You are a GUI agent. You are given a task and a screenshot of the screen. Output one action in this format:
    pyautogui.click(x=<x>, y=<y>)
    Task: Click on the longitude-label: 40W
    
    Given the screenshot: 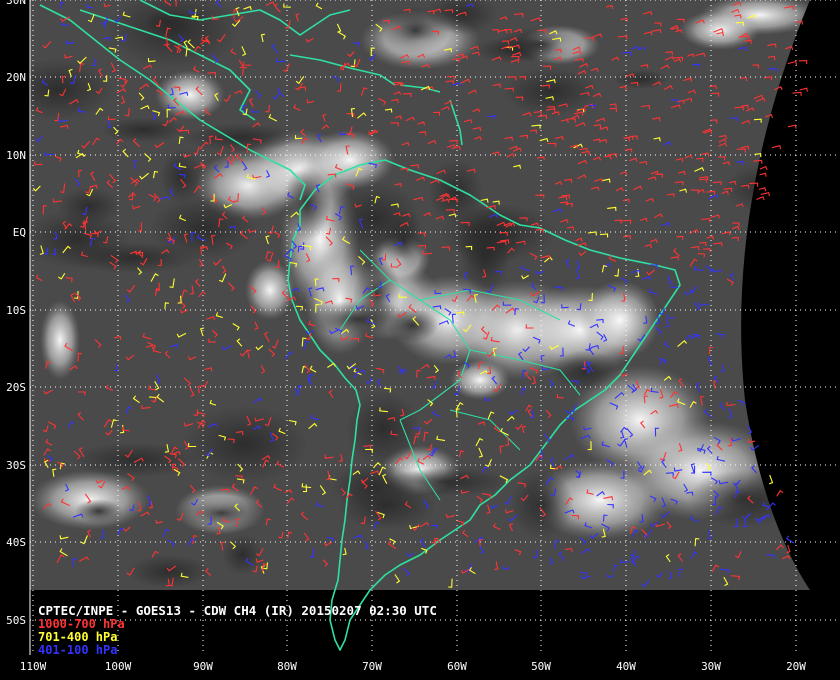 What is the action you would take?
    pyautogui.click(x=626, y=666)
    